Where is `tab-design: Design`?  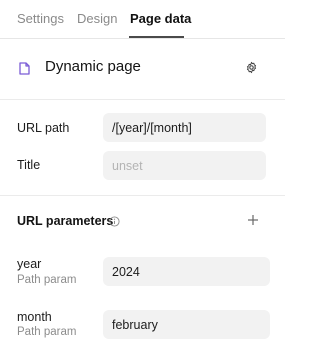
tab-design: Design is located at coordinates (97, 18).